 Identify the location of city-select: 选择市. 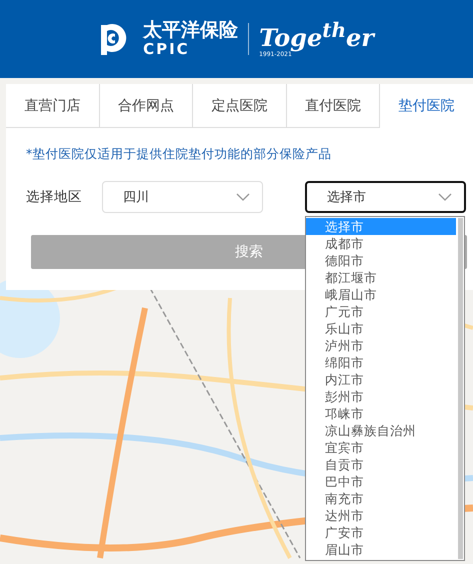
(385, 197).